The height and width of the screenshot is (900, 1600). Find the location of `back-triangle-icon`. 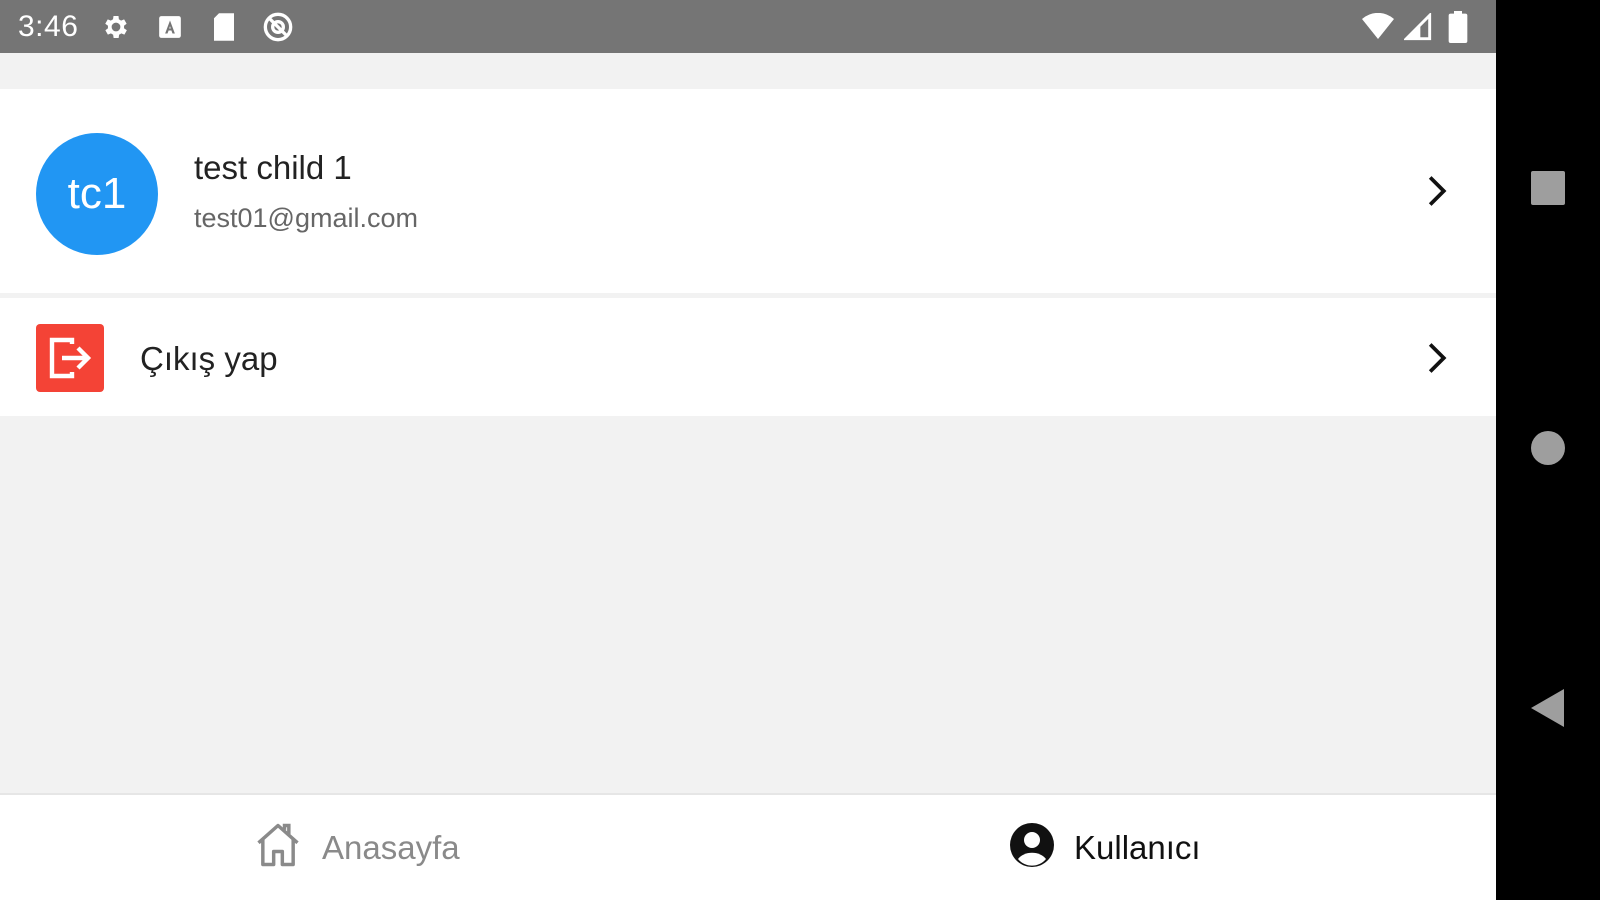

back-triangle-icon is located at coordinates (1548, 710).